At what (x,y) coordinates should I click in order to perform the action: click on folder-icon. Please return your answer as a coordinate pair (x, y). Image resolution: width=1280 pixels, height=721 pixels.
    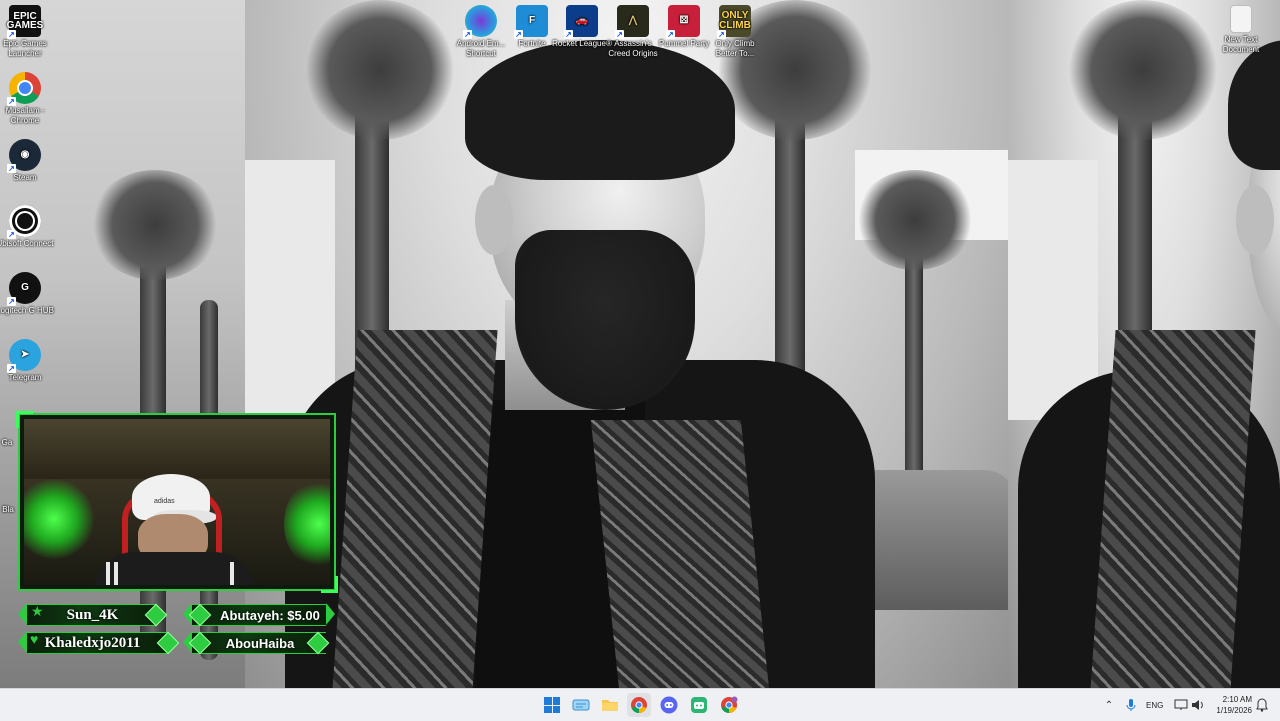
    Looking at the image, I should click on (610, 705).